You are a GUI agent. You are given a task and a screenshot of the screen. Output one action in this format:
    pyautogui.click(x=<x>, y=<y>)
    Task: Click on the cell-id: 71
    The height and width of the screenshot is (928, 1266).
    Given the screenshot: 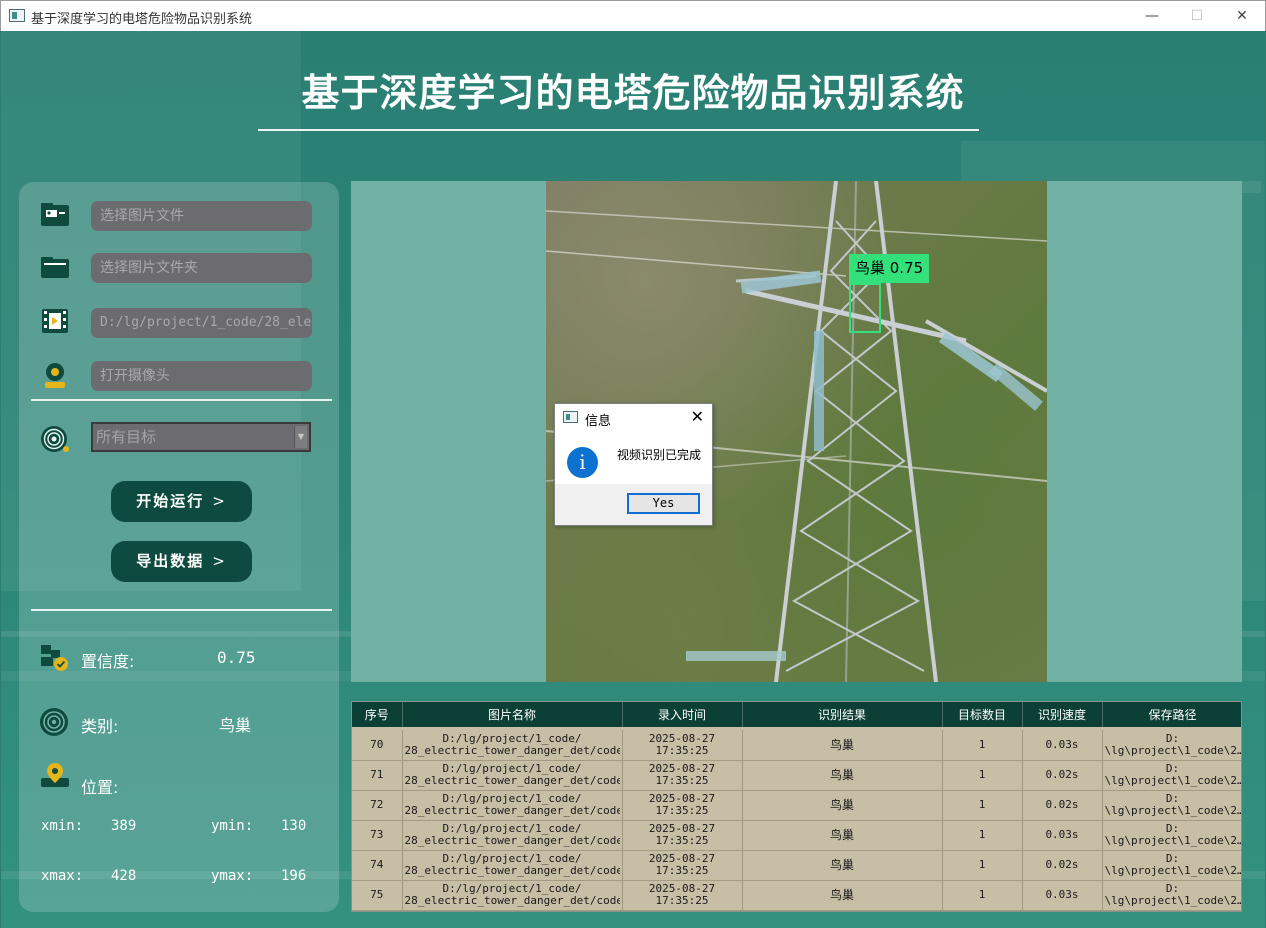 What is the action you would take?
    pyautogui.click(x=377, y=775)
    